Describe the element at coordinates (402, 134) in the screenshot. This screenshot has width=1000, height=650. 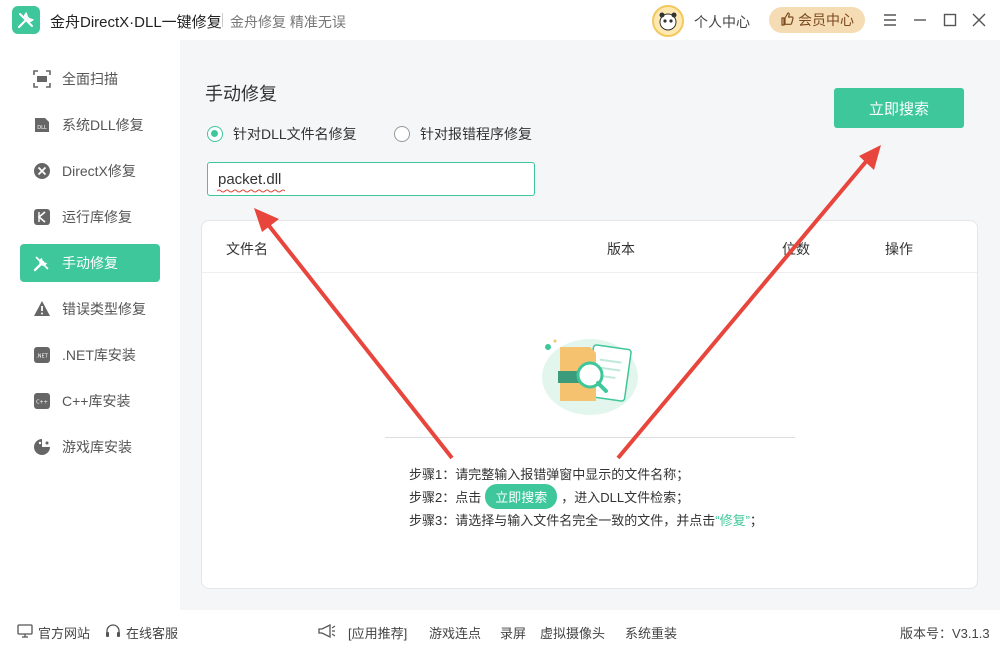
I see `radio-unselected-icon` at that location.